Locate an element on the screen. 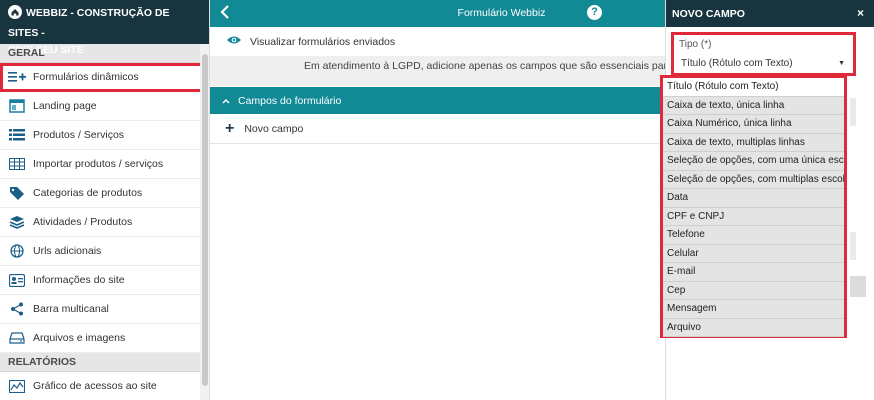 The width and height of the screenshot is (874, 400). sidebar-item-importar: Importar produtos / serviços is located at coordinates (104, 164).